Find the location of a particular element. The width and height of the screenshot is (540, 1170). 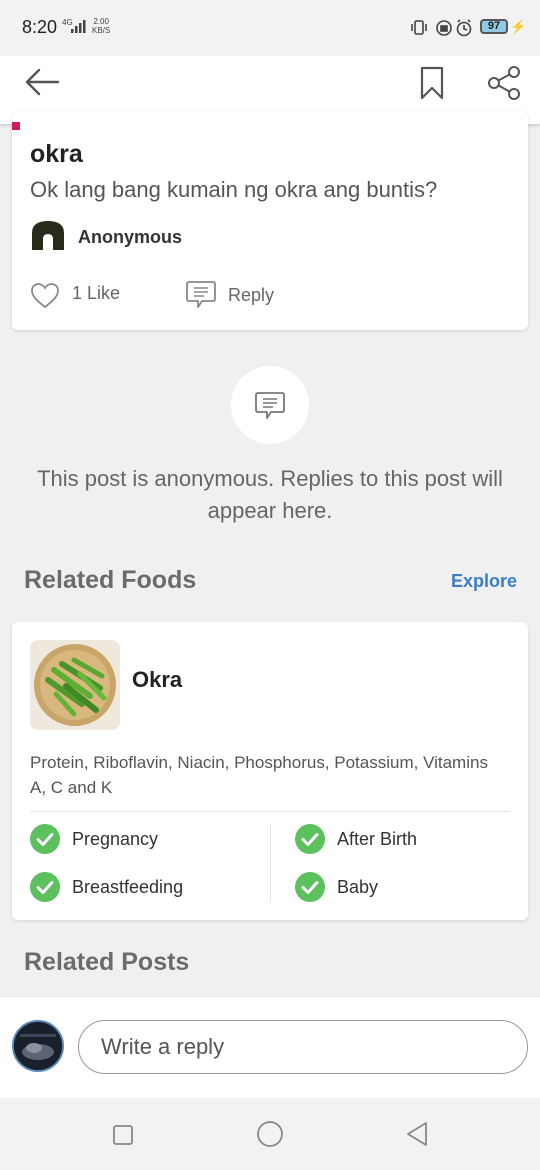

related-posts-heading: Related Posts is located at coordinates (107, 962).